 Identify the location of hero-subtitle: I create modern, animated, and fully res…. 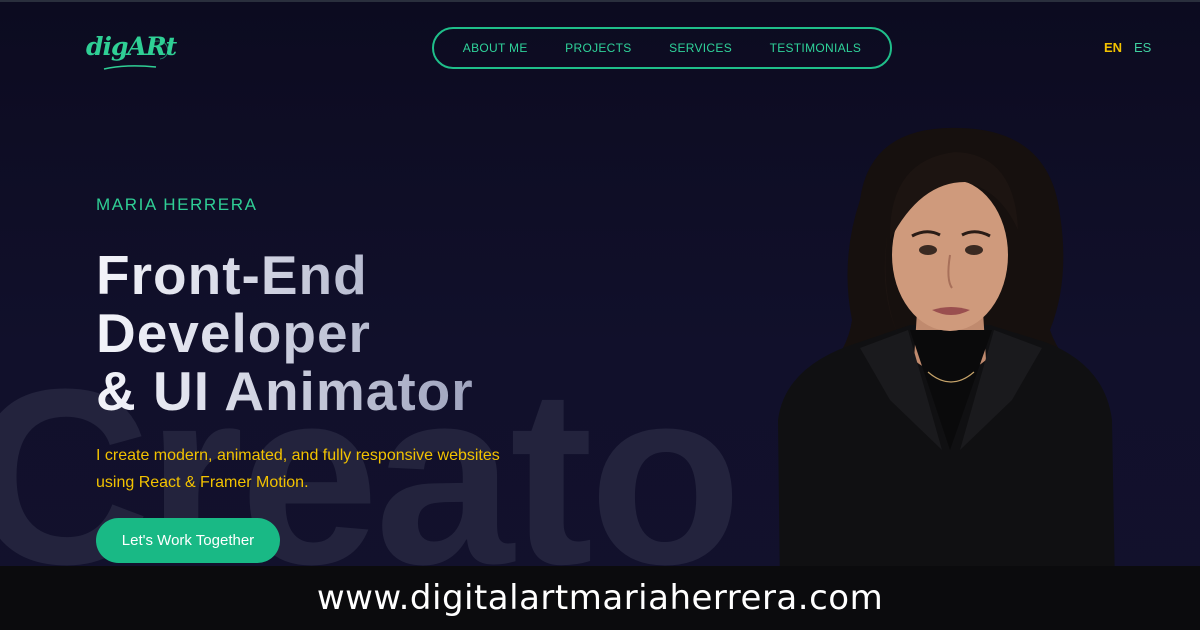
(331, 469).